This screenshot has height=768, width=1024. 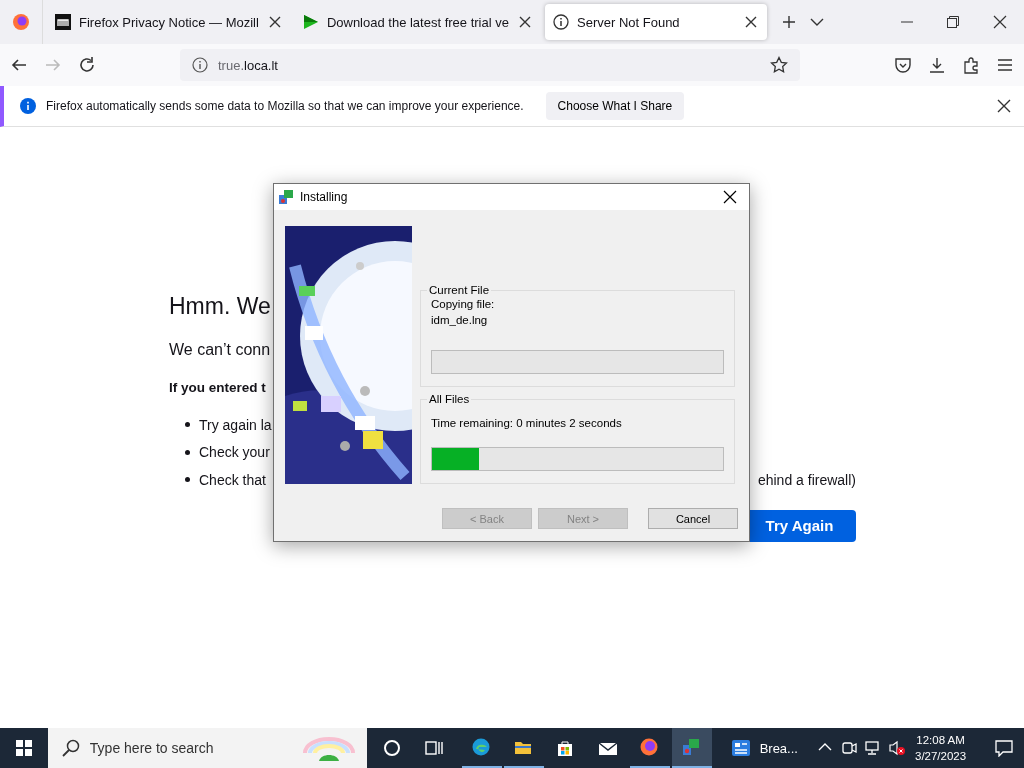 I want to click on notification-message: Firefox automatically sends some data to Mozilla so that we can improve your experience., so click(x=285, y=106).